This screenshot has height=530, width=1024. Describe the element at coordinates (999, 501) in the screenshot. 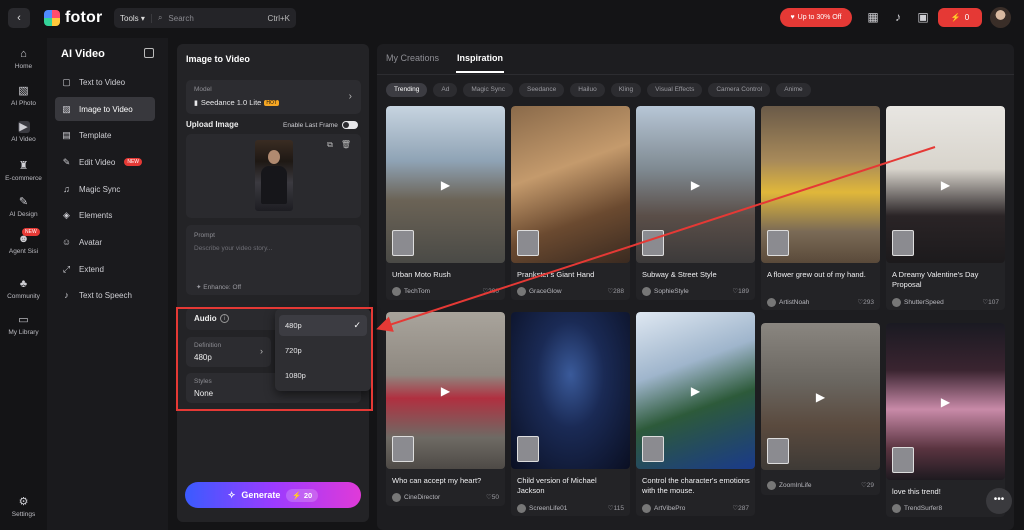

I see `more-options-button: •••` at that location.